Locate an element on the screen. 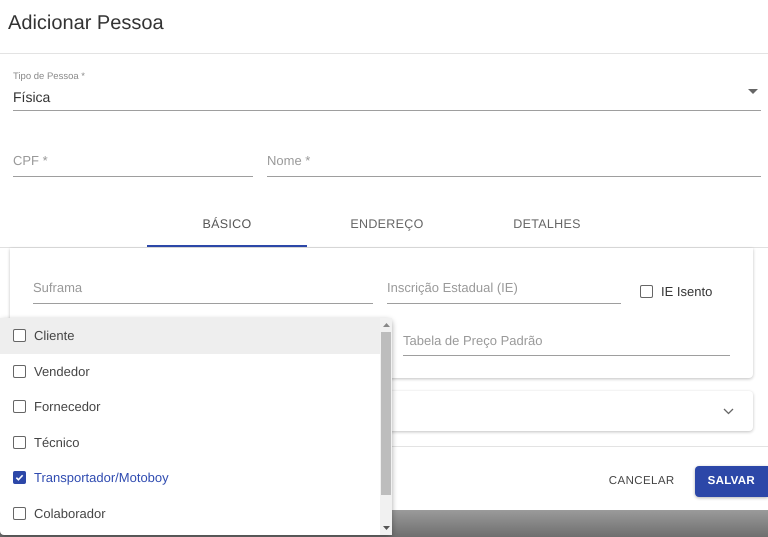 The width and height of the screenshot is (768, 537). menu-item: Técnico is located at coordinates (190, 442).